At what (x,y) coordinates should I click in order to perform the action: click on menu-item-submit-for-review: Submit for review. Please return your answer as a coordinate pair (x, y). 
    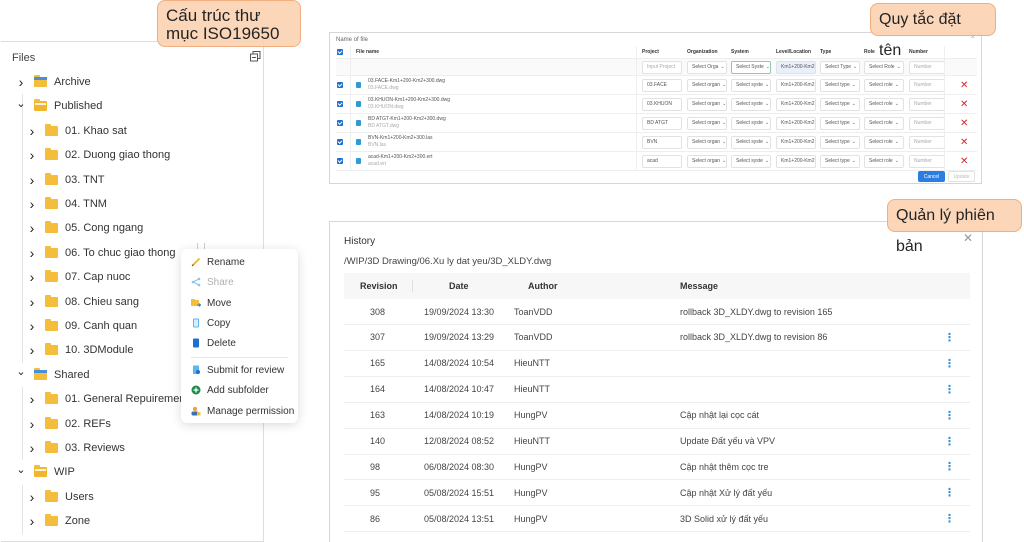
    Looking at the image, I should click on (237, 370).